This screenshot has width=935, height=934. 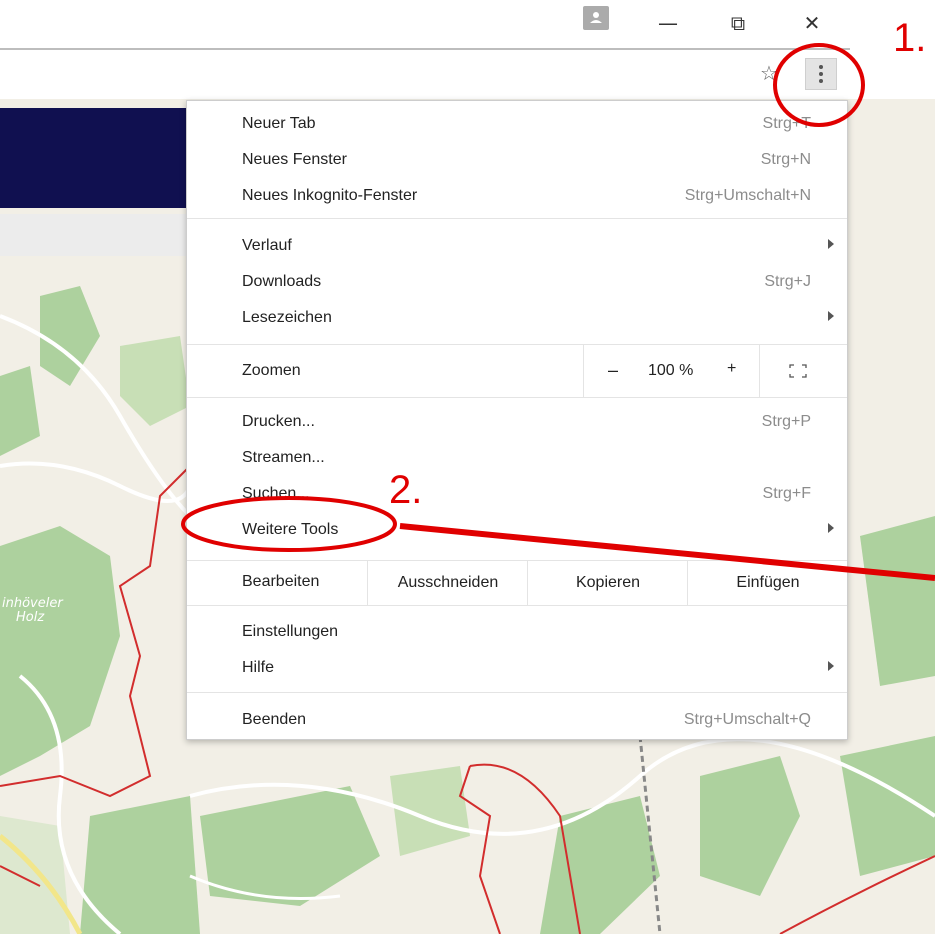 What do you see at coordinates (517, 721) in the screenshot?
I see `menu-item-exit: Beenden Strg+Umschalt+Q` at bounding box center [517, 721].